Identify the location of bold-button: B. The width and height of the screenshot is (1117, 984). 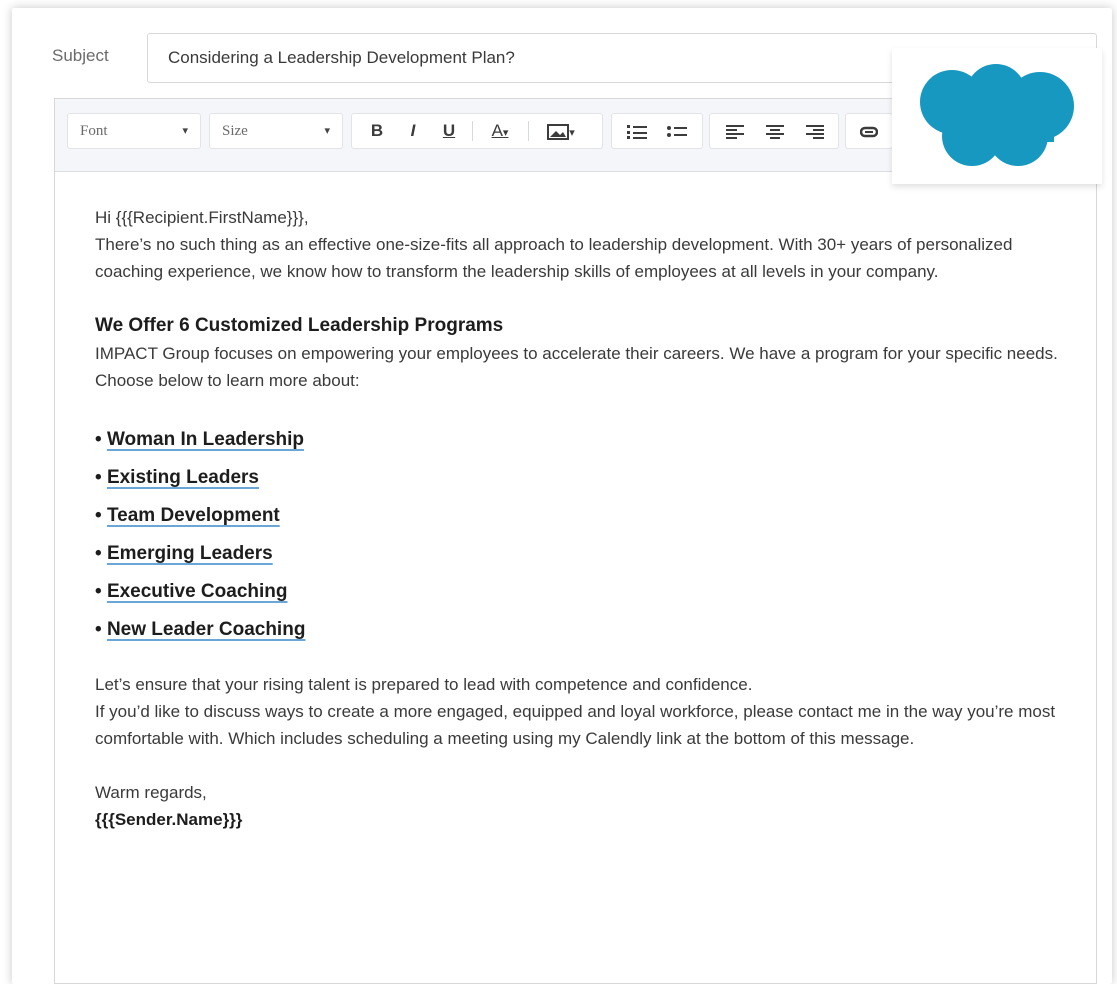
(377, 131).